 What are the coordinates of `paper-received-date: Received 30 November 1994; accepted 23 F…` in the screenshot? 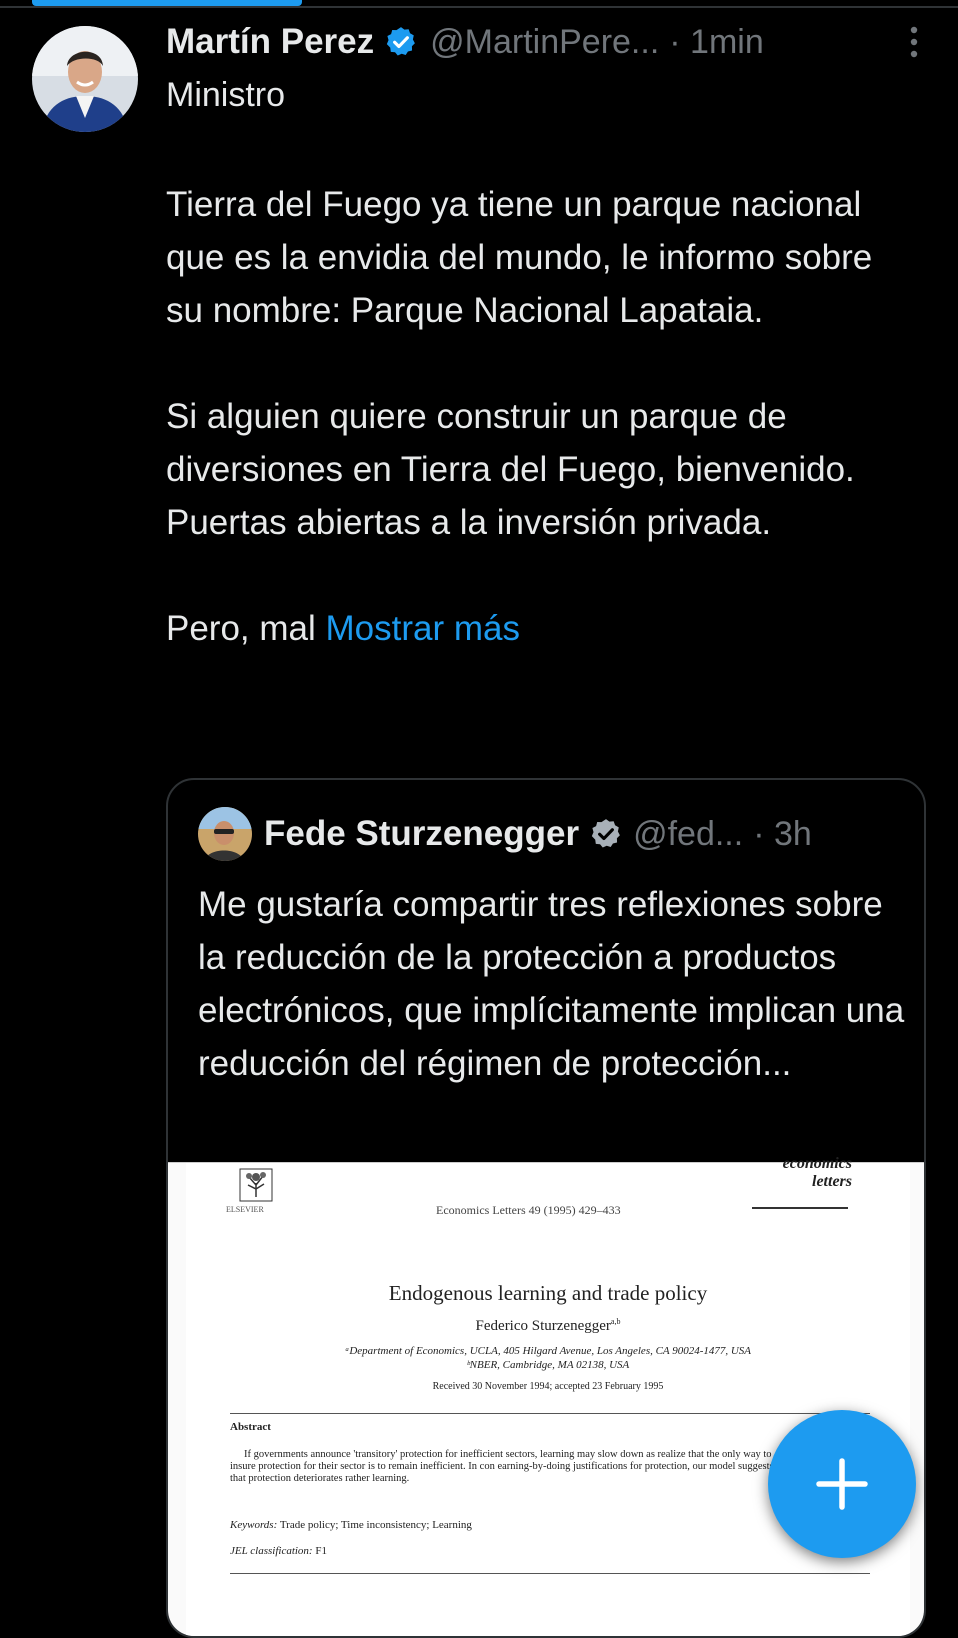 It's located at (548, 1386).